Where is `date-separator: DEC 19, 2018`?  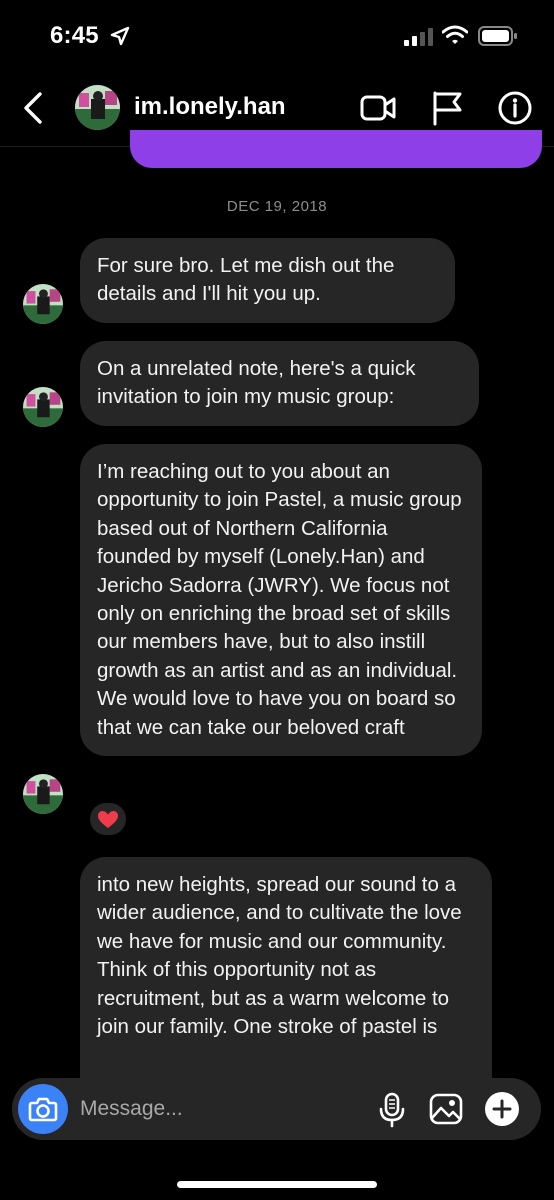
date-separator: DEC 19, 2018 is located at coordinates (277, 206).